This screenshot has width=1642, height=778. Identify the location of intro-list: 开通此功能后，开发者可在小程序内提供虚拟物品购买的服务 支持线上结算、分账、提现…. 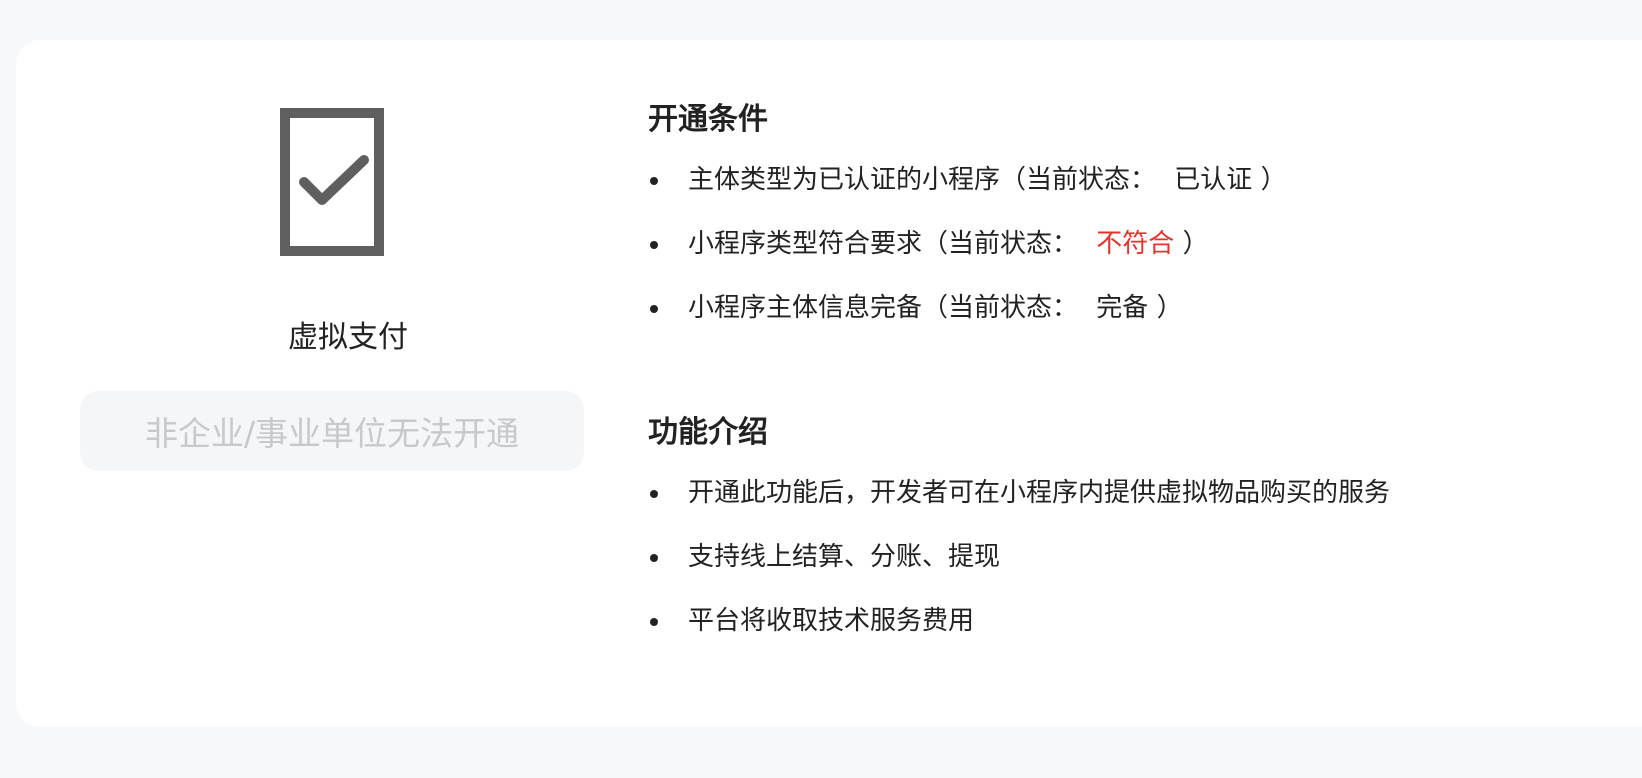
(1019, 557).